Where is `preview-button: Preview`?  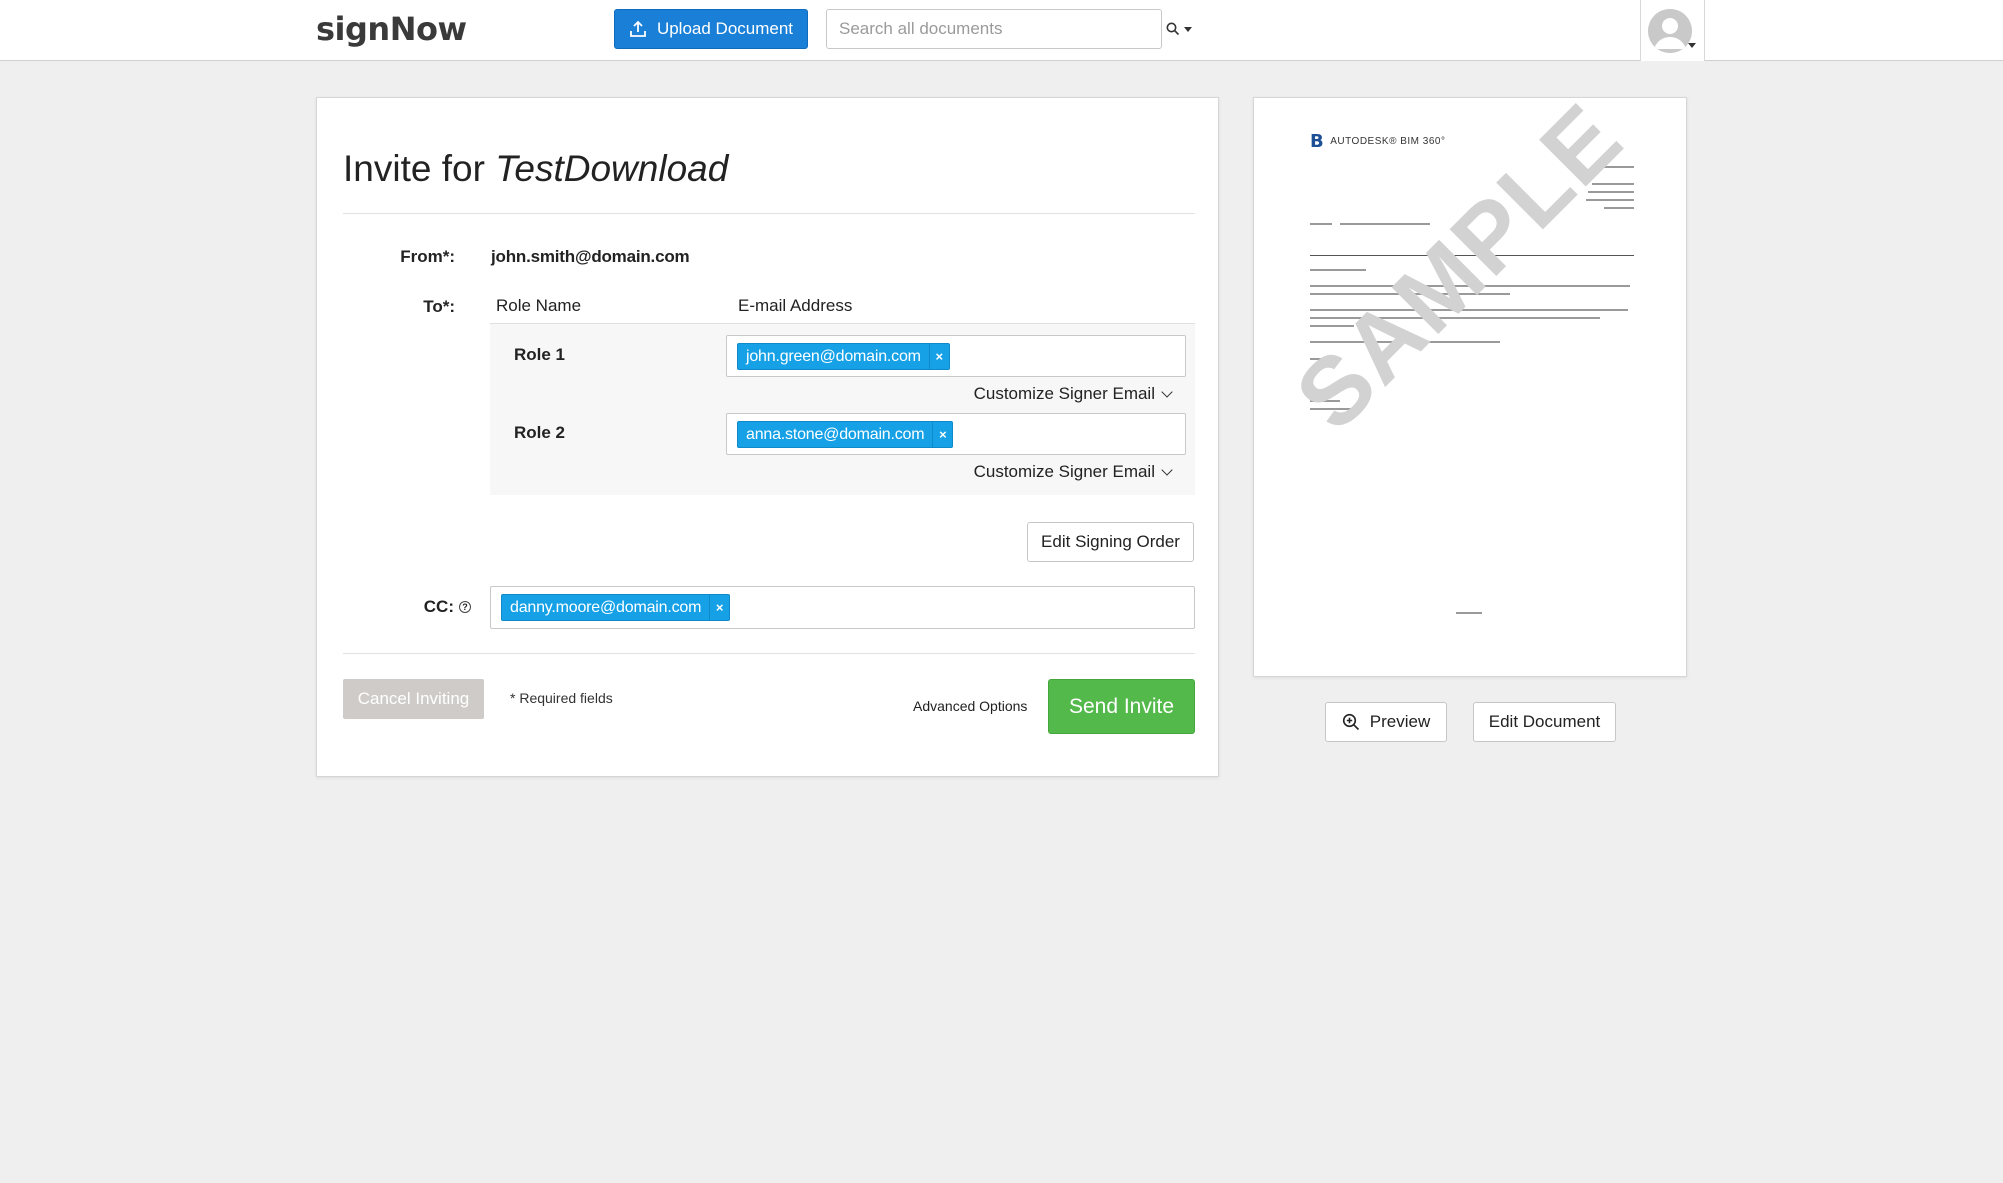 preview-button: Preview is located at coordinates (1386, 722).